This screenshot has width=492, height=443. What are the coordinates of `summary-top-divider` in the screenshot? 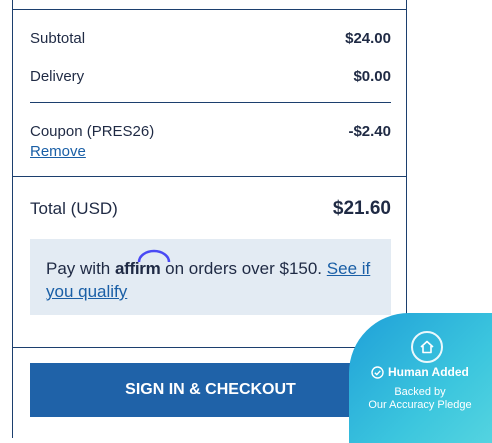 It's located at (209, 9).